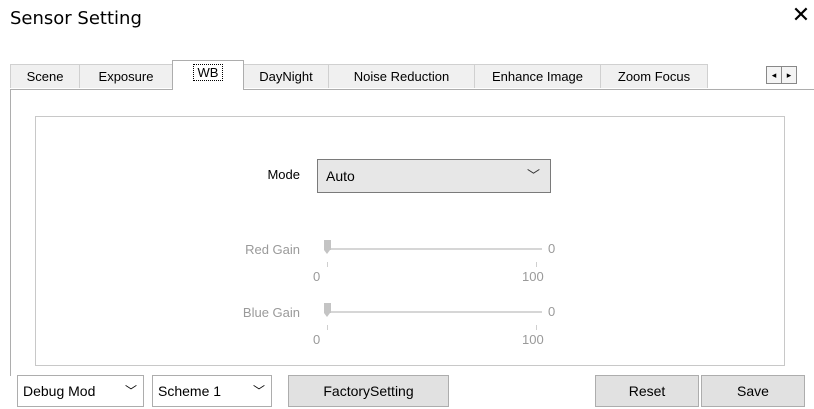  I want to click on red-gain-min-label: 0, so click(317, 276).